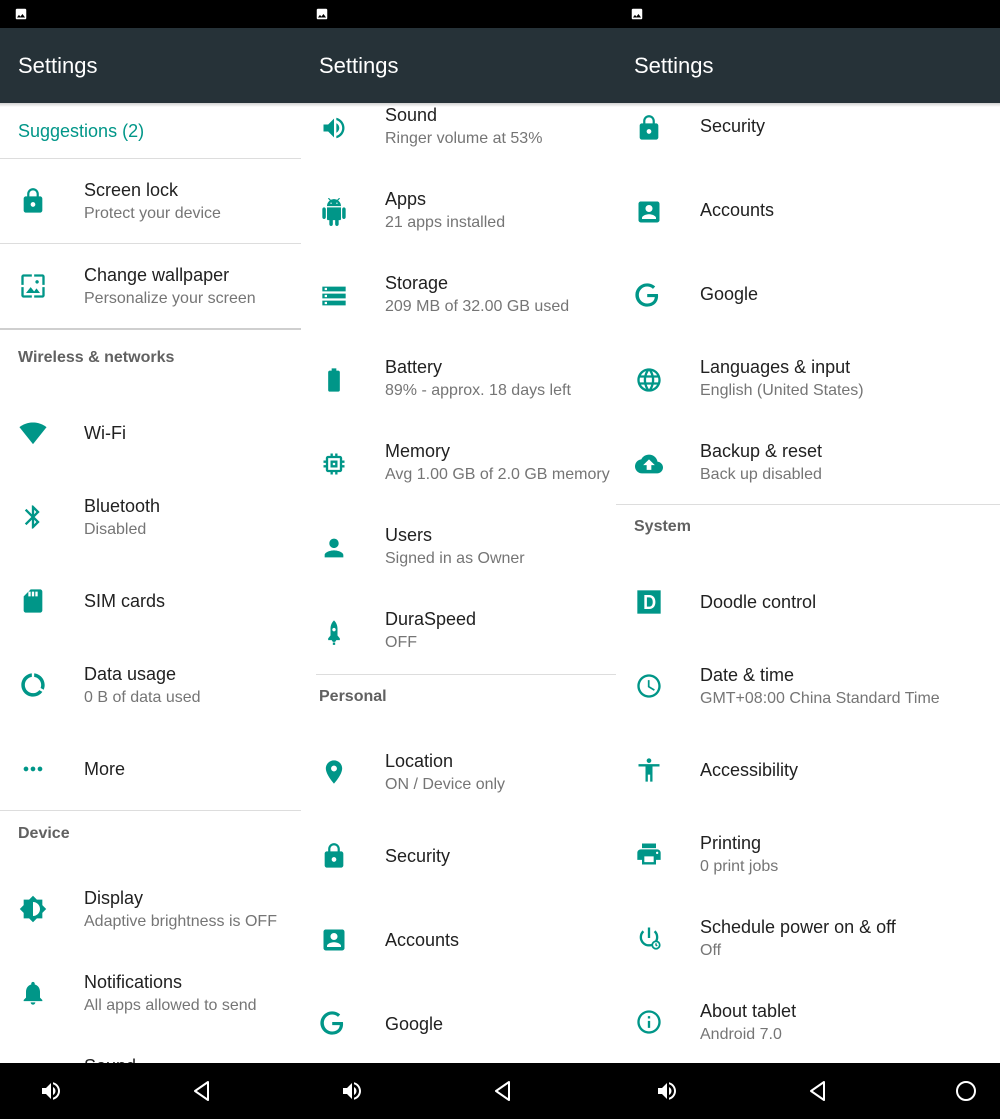  Describe the element at coordinates (455, 558) in the screenshot. I see `item-subtitle: Signed in as Owner` at that location.